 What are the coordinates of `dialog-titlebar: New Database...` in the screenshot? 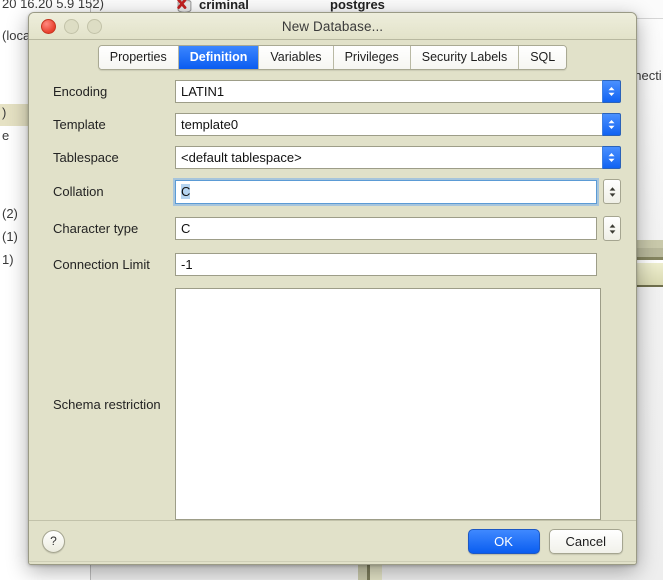 It's located at (332, 26).